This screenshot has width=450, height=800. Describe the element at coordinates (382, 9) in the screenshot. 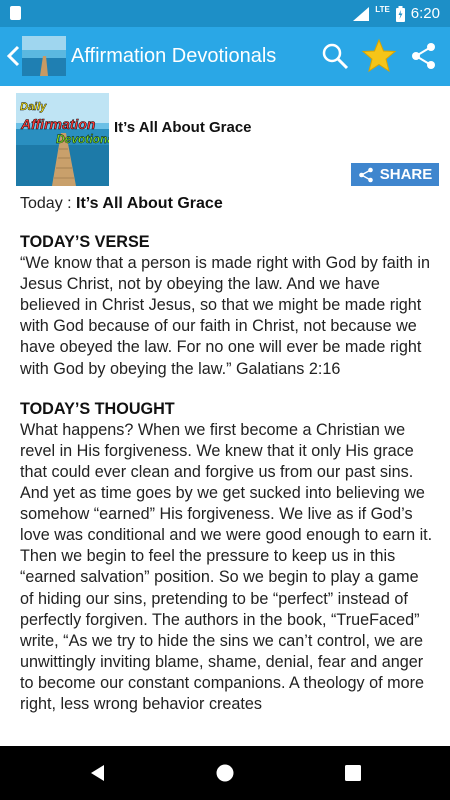

I see `network-type: LTE` at that location.